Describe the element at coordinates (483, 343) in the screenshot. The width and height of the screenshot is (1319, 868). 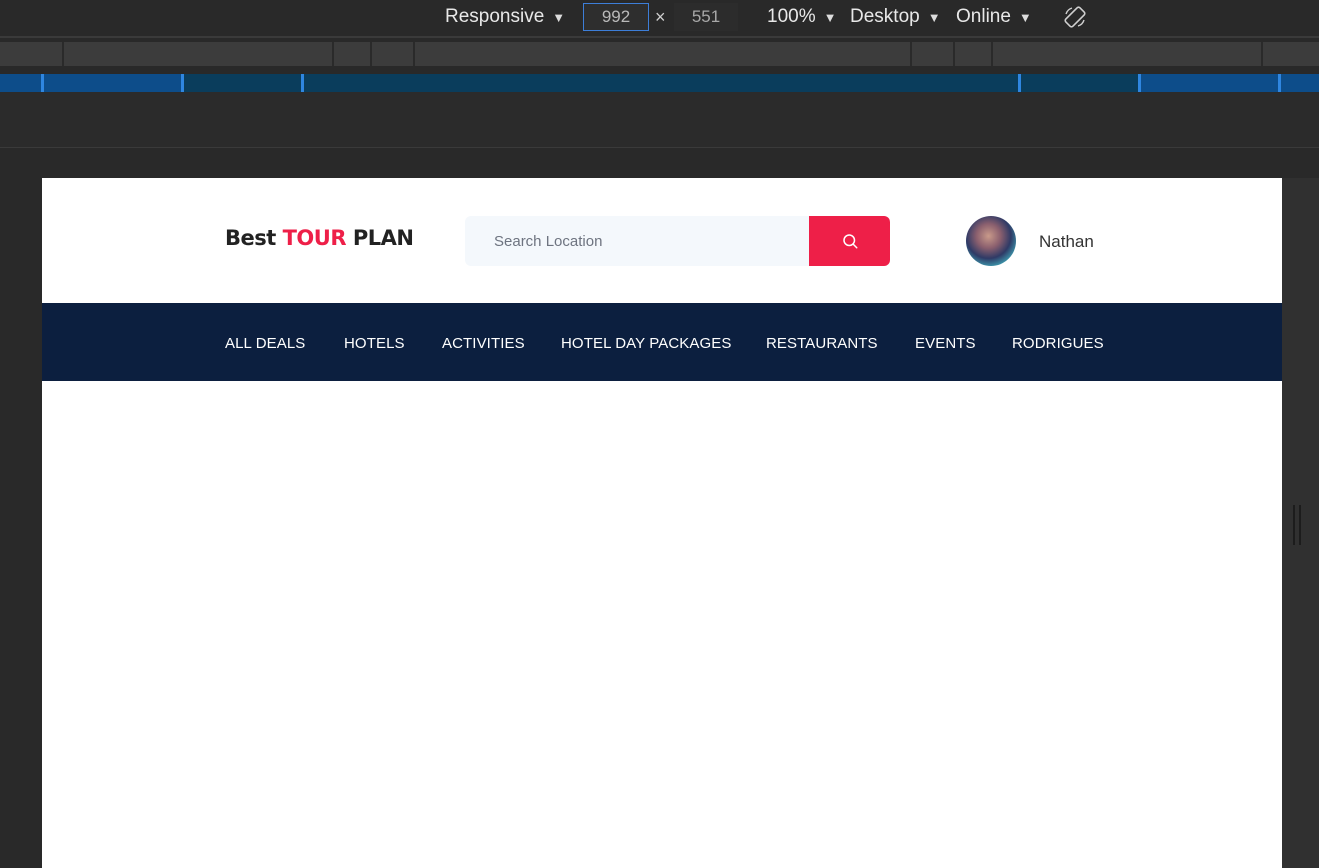
I see `nav-activities: ACTIVITIES` at that location.